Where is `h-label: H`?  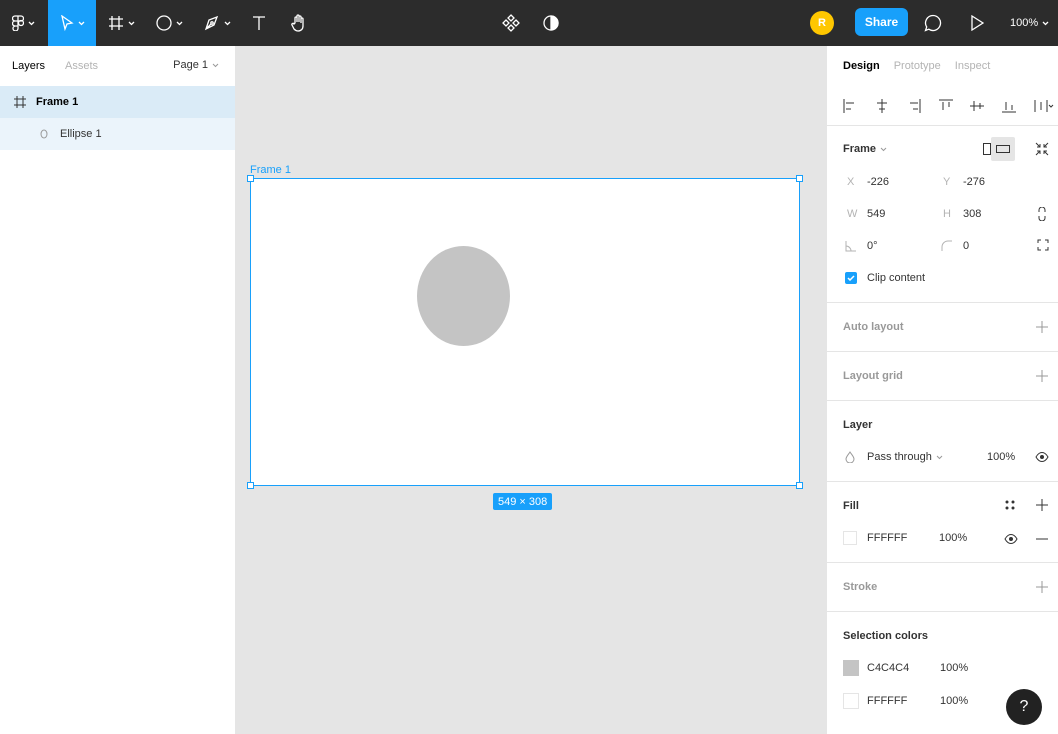
h-label: H is located at coordinates (947, 214).